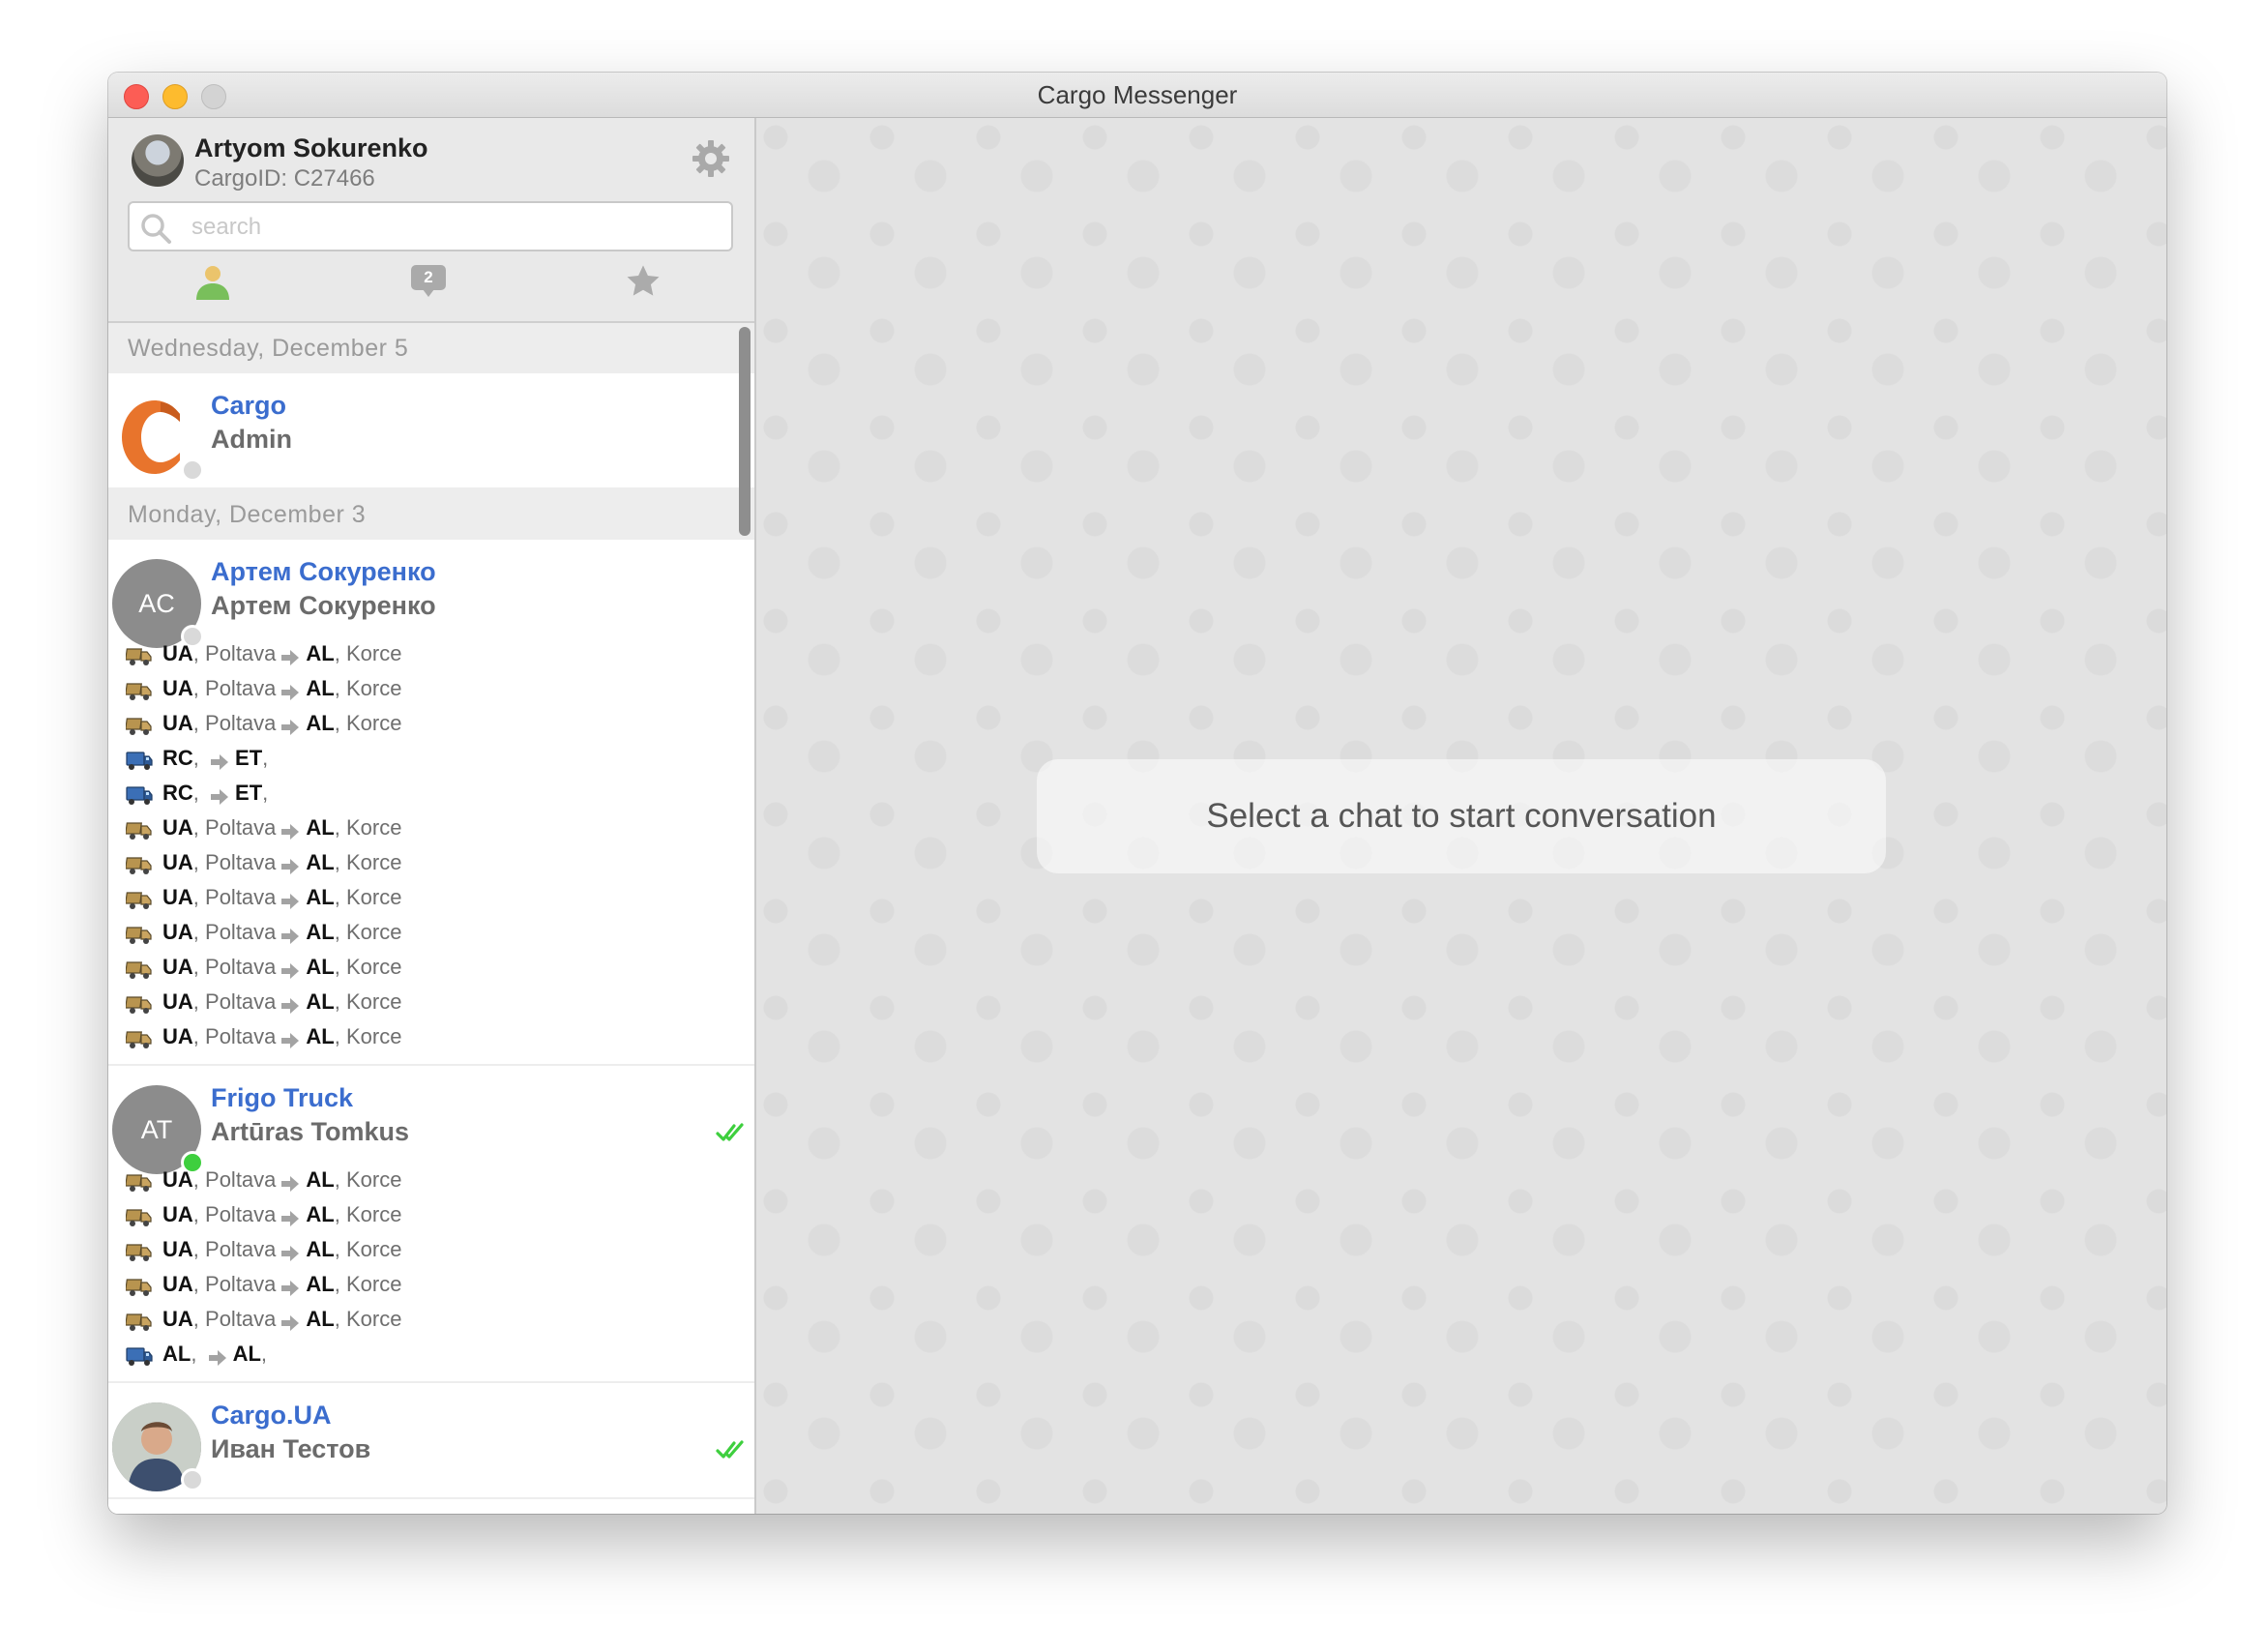  Describe the element at coordinates (193, 1479) in the screenshot. I see `offline-status-dot` at that location.